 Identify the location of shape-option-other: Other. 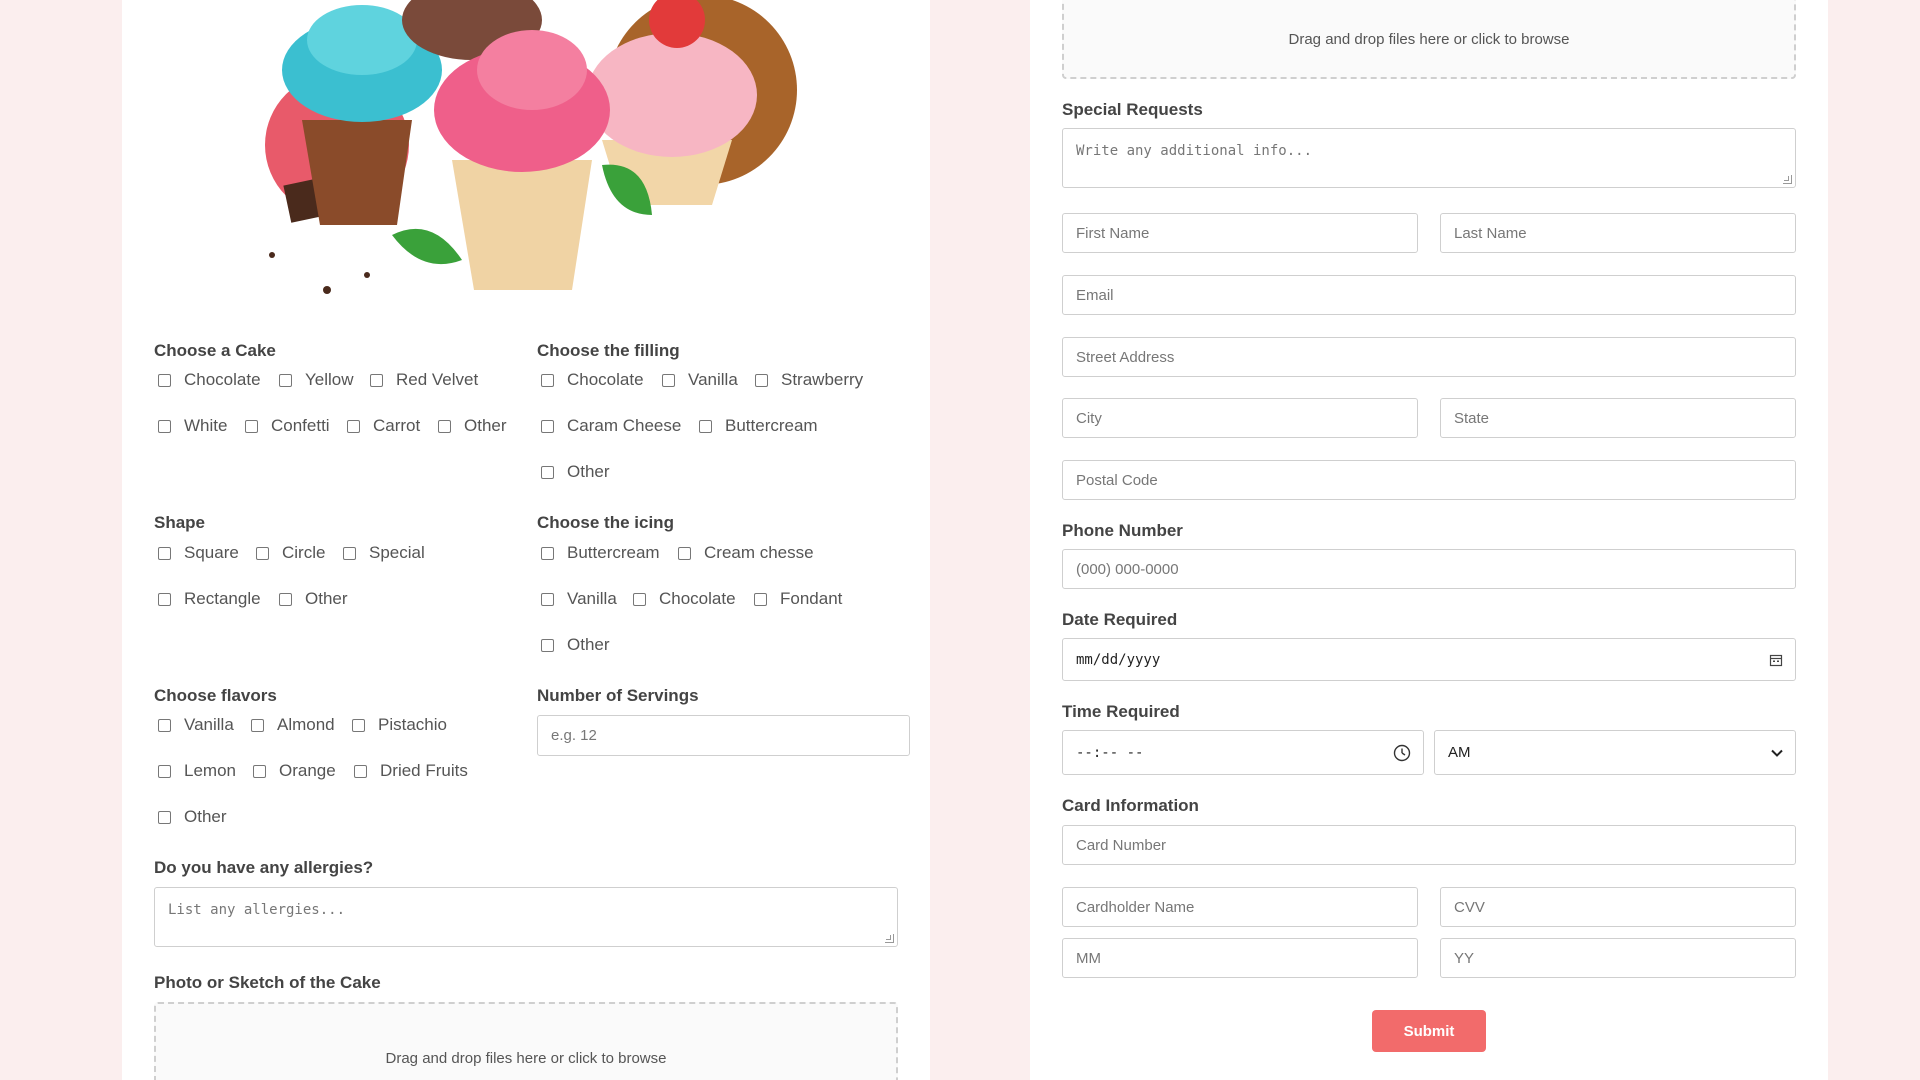
(313, 599).